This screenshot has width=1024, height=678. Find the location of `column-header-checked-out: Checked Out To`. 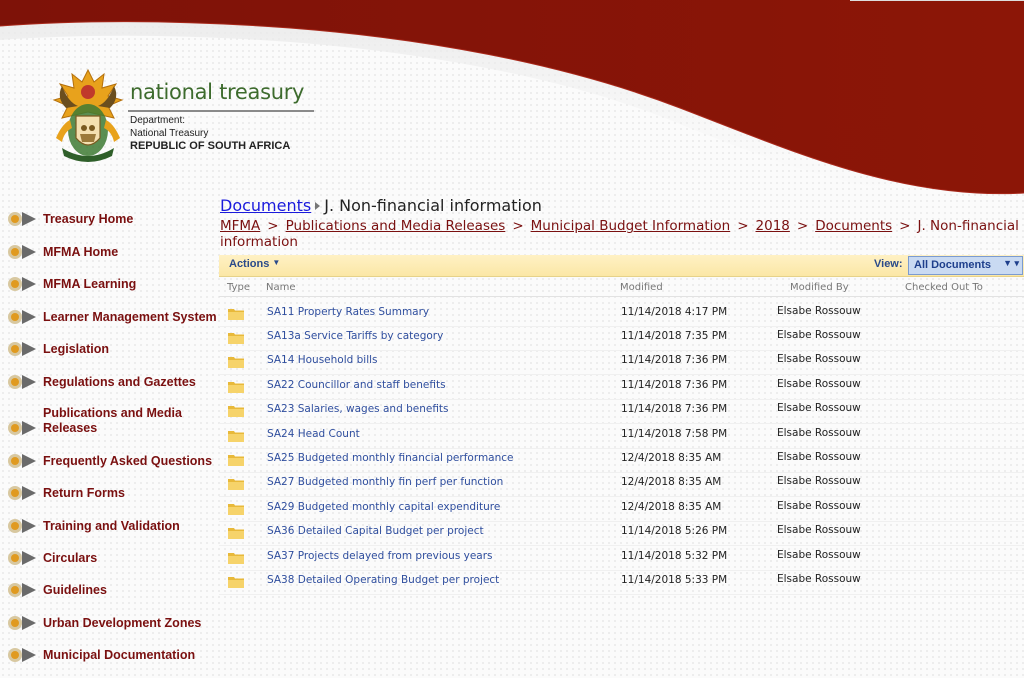

column-header-checked-out: Checked Out To is located at coordinates (944, 287).